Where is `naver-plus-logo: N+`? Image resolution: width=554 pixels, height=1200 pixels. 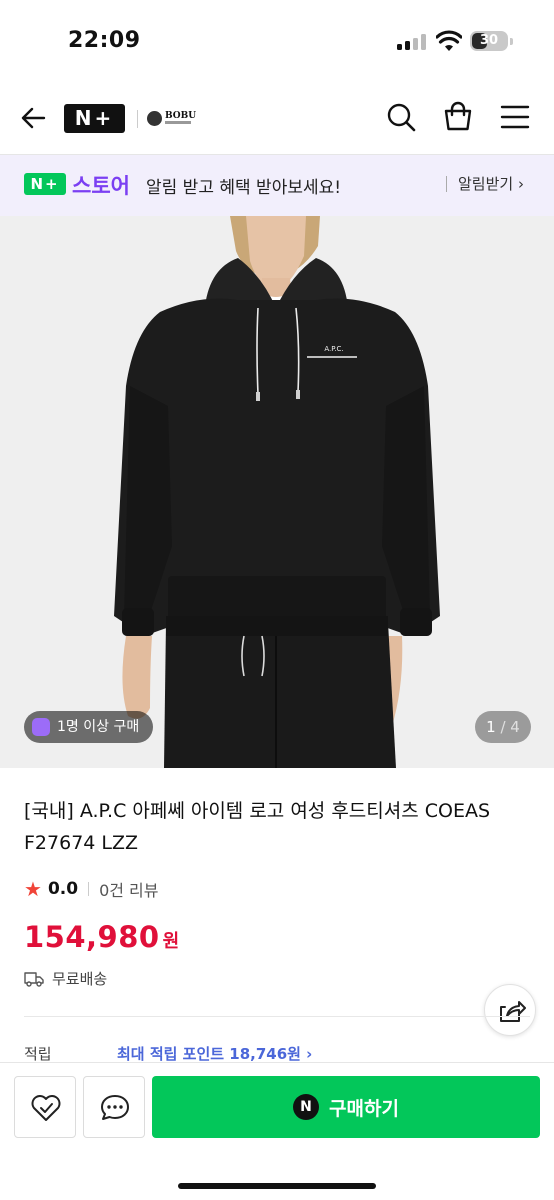 naver-plus-logo: N+ is located at coordinates (94, 118).